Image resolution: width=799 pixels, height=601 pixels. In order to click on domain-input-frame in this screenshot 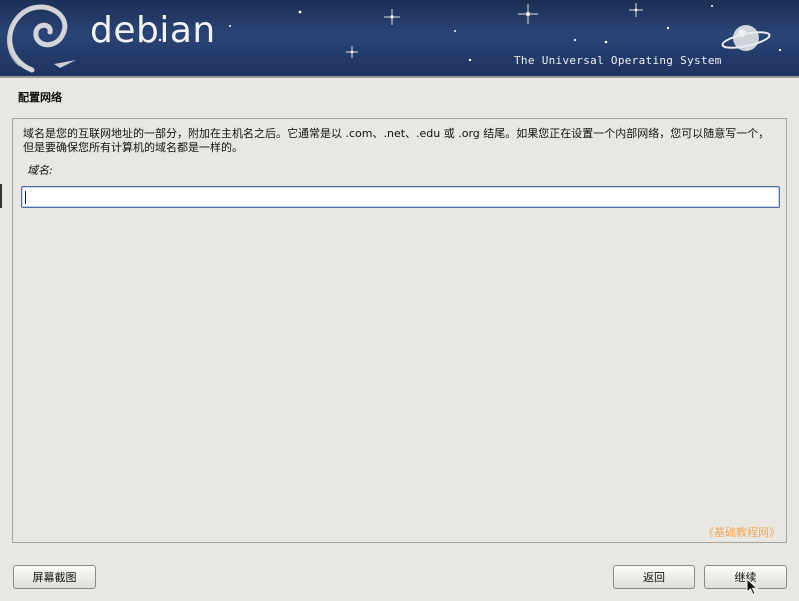, I will do `click(400, 197)`.